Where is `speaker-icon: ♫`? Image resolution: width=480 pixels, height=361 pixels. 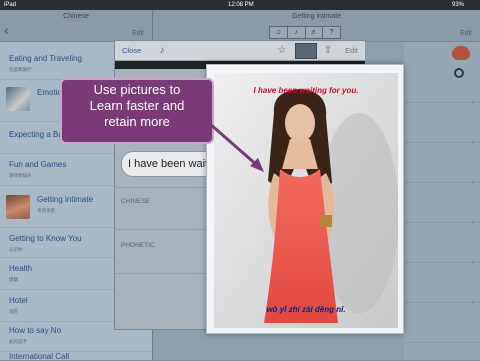 speaker-icon: ♫ is located at coordinates (279, 32).